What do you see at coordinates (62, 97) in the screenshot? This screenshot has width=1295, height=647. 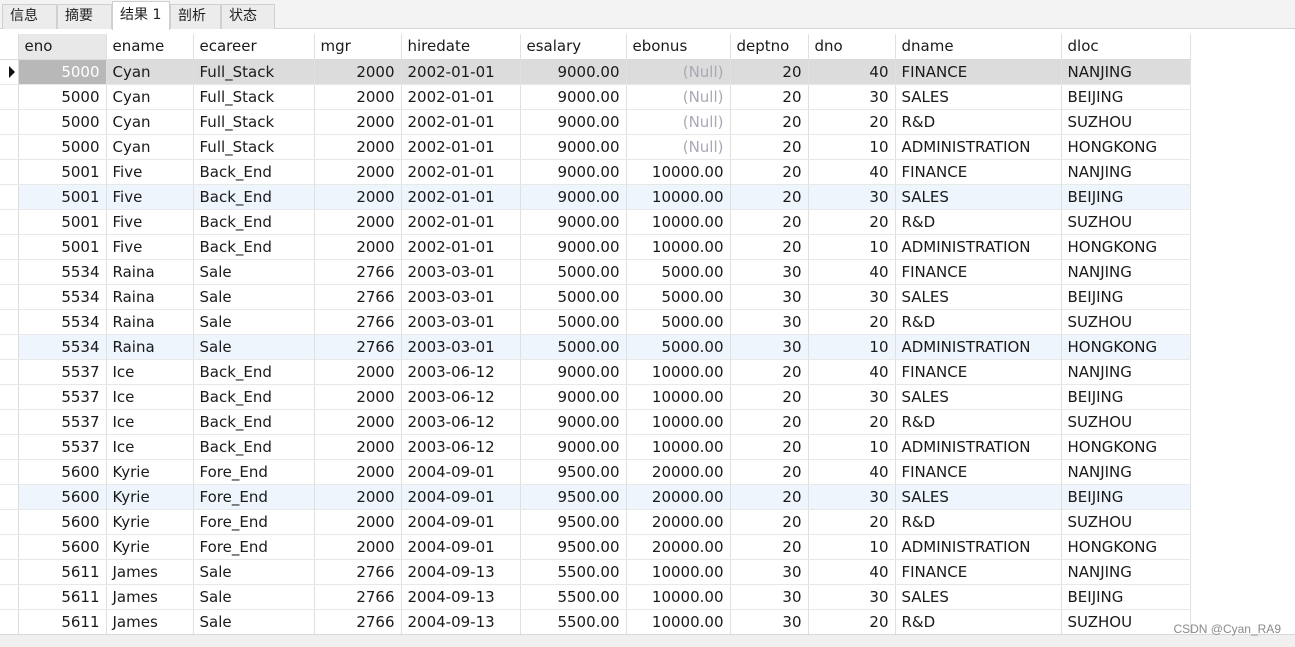 I see `cell-eno: 5000` at bounding box center [62, 97].